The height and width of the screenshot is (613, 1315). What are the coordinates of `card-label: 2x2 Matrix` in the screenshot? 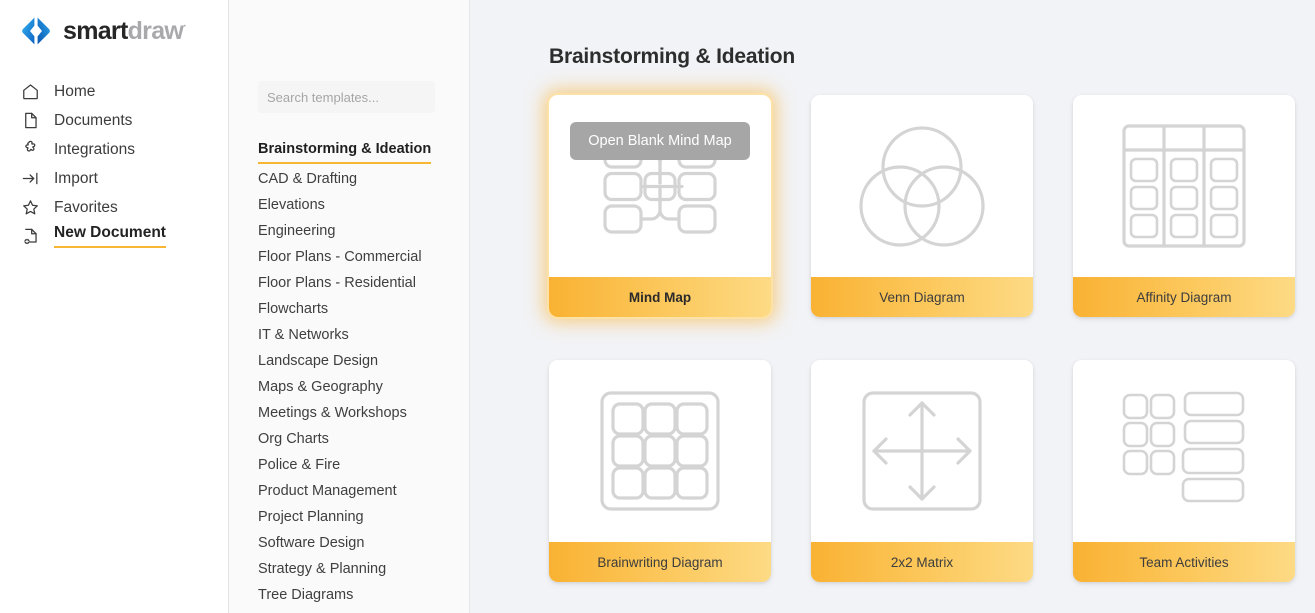 It's located at (922, 562).